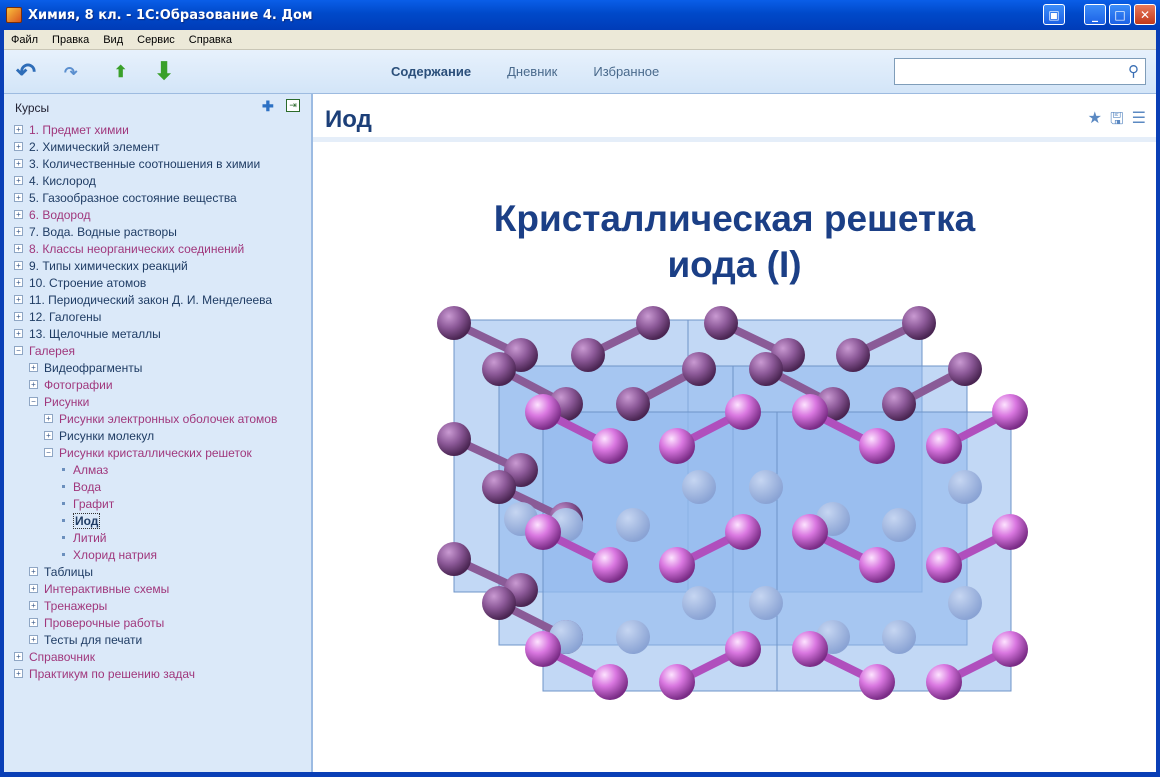 This screenshot has width=1160, height=777. What do you see at coordinates (168, 419) in the screenshot?
I see `tree-item-label: Рисунки электронных оболочек атомов` at bounding box center [168, 419].